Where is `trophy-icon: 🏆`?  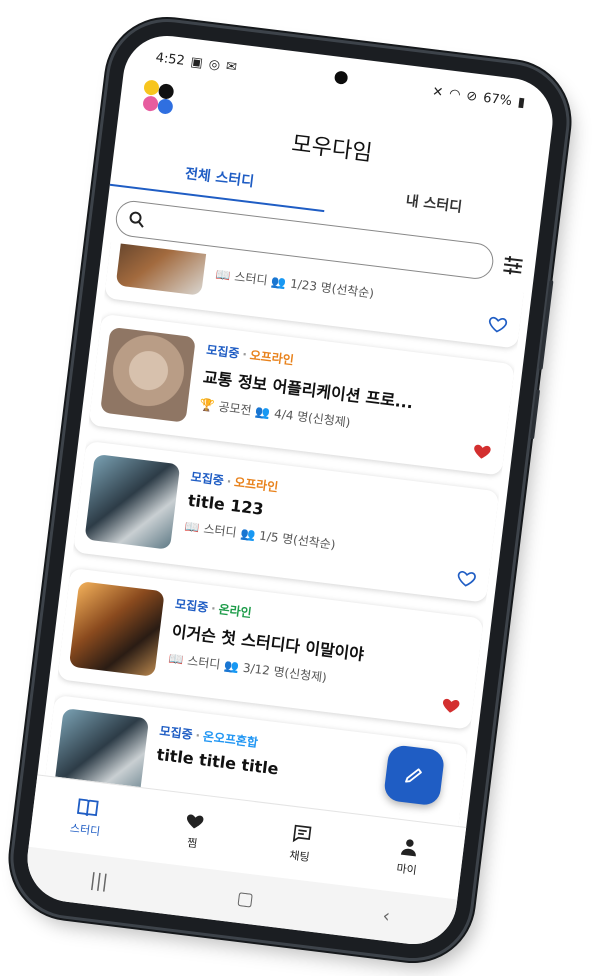 trophy-icon: 🏆 is located at coordinates (207, 404).